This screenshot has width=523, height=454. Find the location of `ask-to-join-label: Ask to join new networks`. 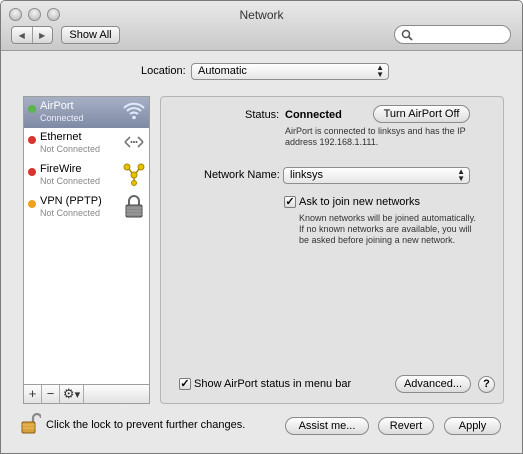

ask-to-join-label: Ask to join new networks is located at coordinates (360, 202).